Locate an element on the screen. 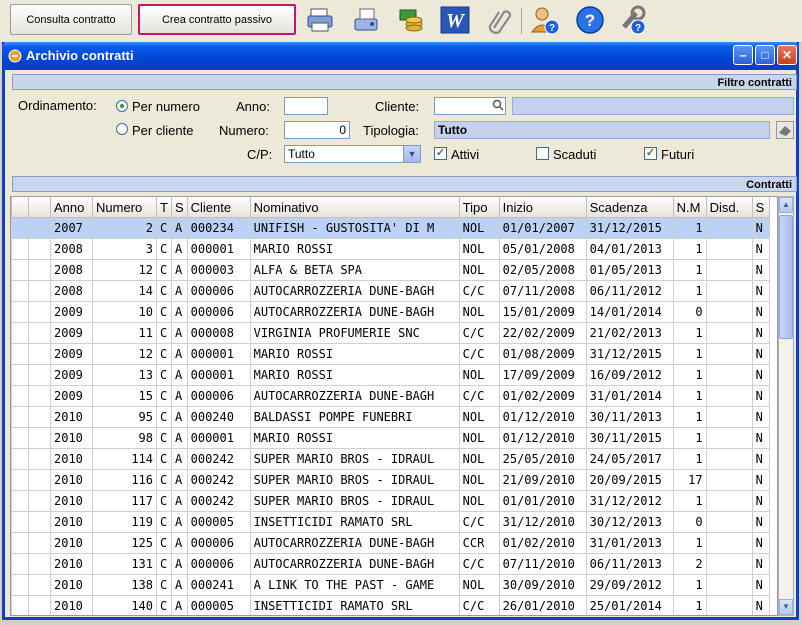 This screenshot has height=625, width=802. column-header-nm: N.M is located at coordinates (689, 207).